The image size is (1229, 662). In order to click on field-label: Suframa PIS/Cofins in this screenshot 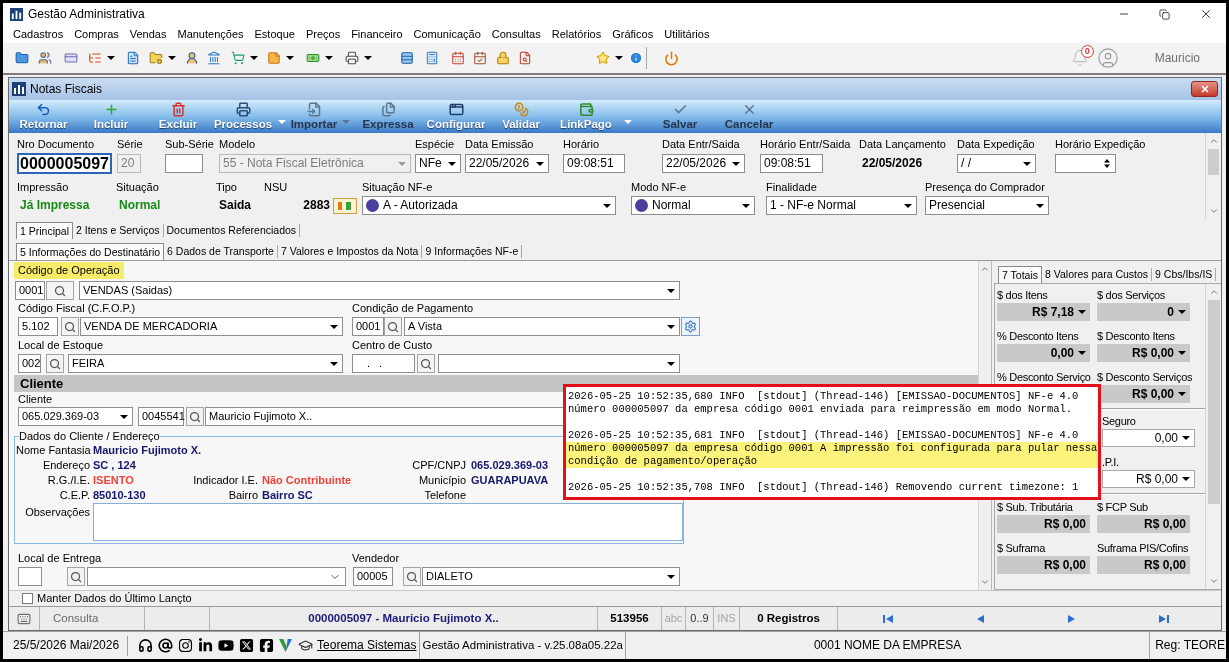, I will do `click(1143, 547)`.